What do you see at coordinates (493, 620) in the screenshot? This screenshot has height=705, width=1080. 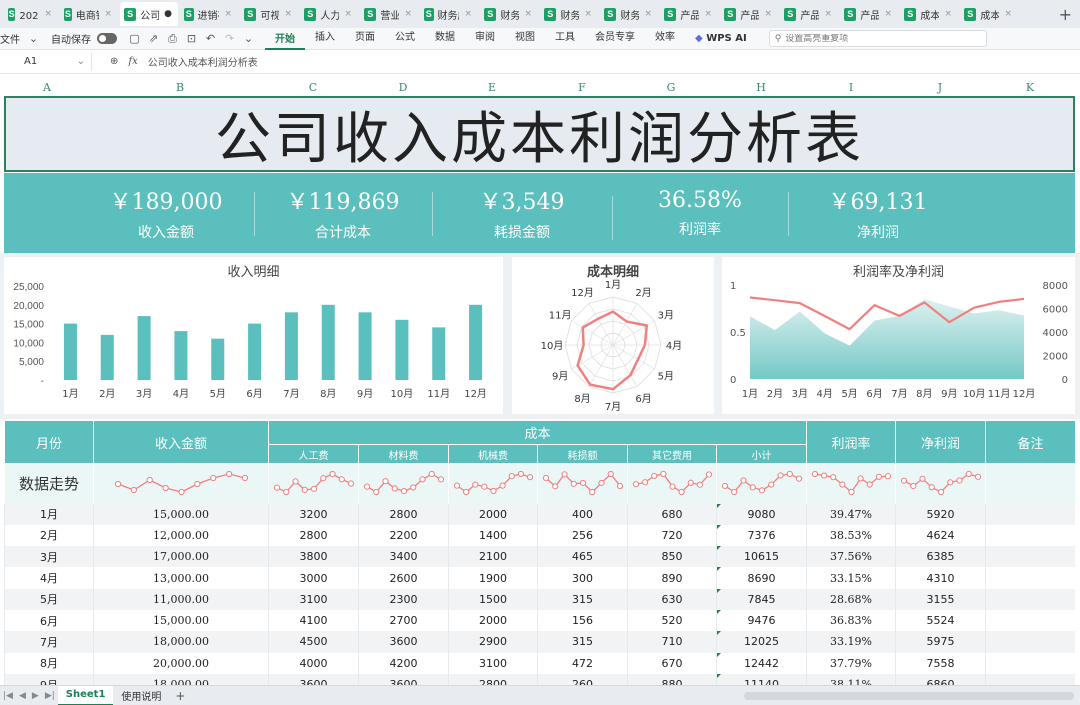 I see `table-cell-machine: 2000` at bounding box center [493, 620].